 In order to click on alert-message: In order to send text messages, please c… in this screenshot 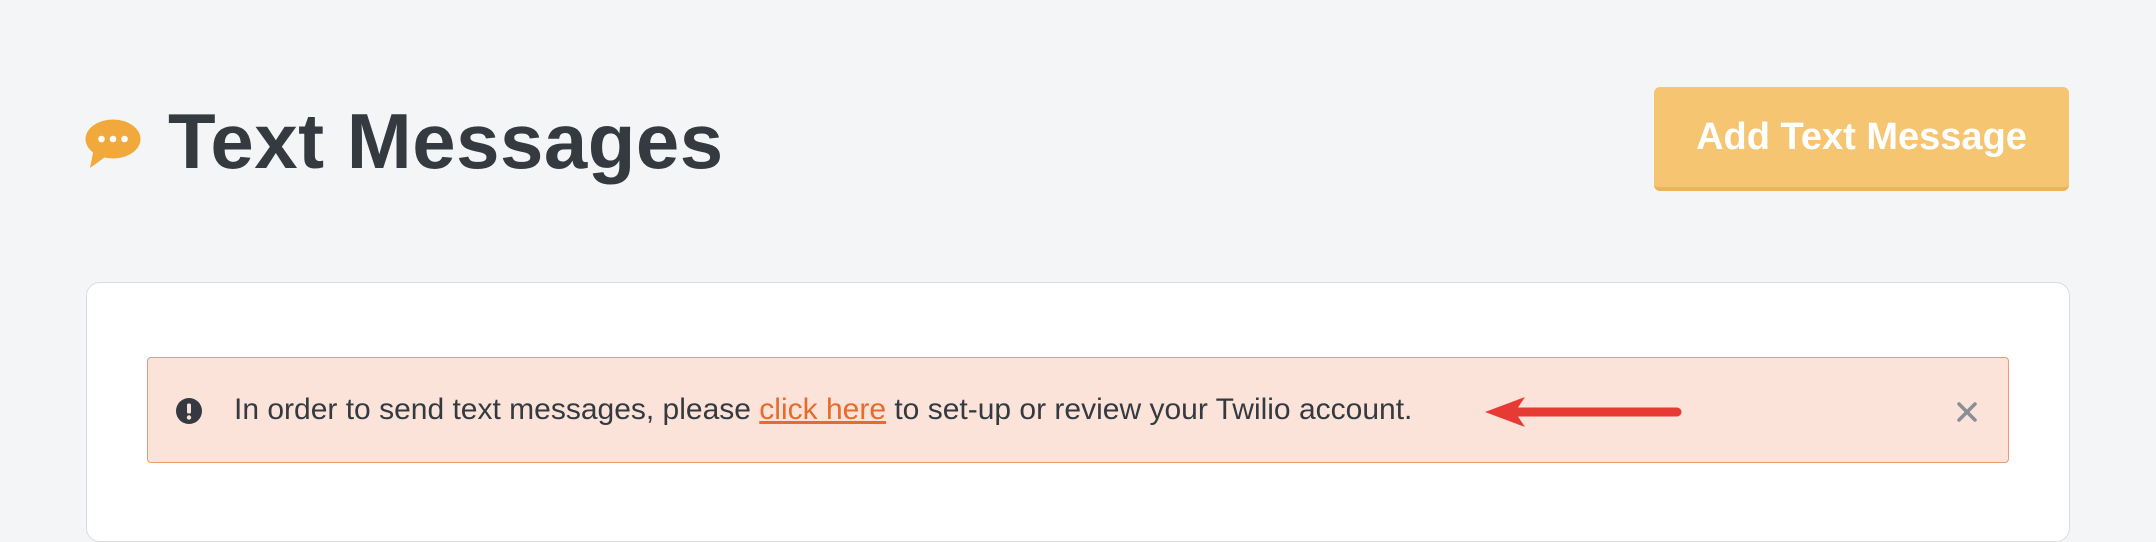, I will do `click(823, 410)`.